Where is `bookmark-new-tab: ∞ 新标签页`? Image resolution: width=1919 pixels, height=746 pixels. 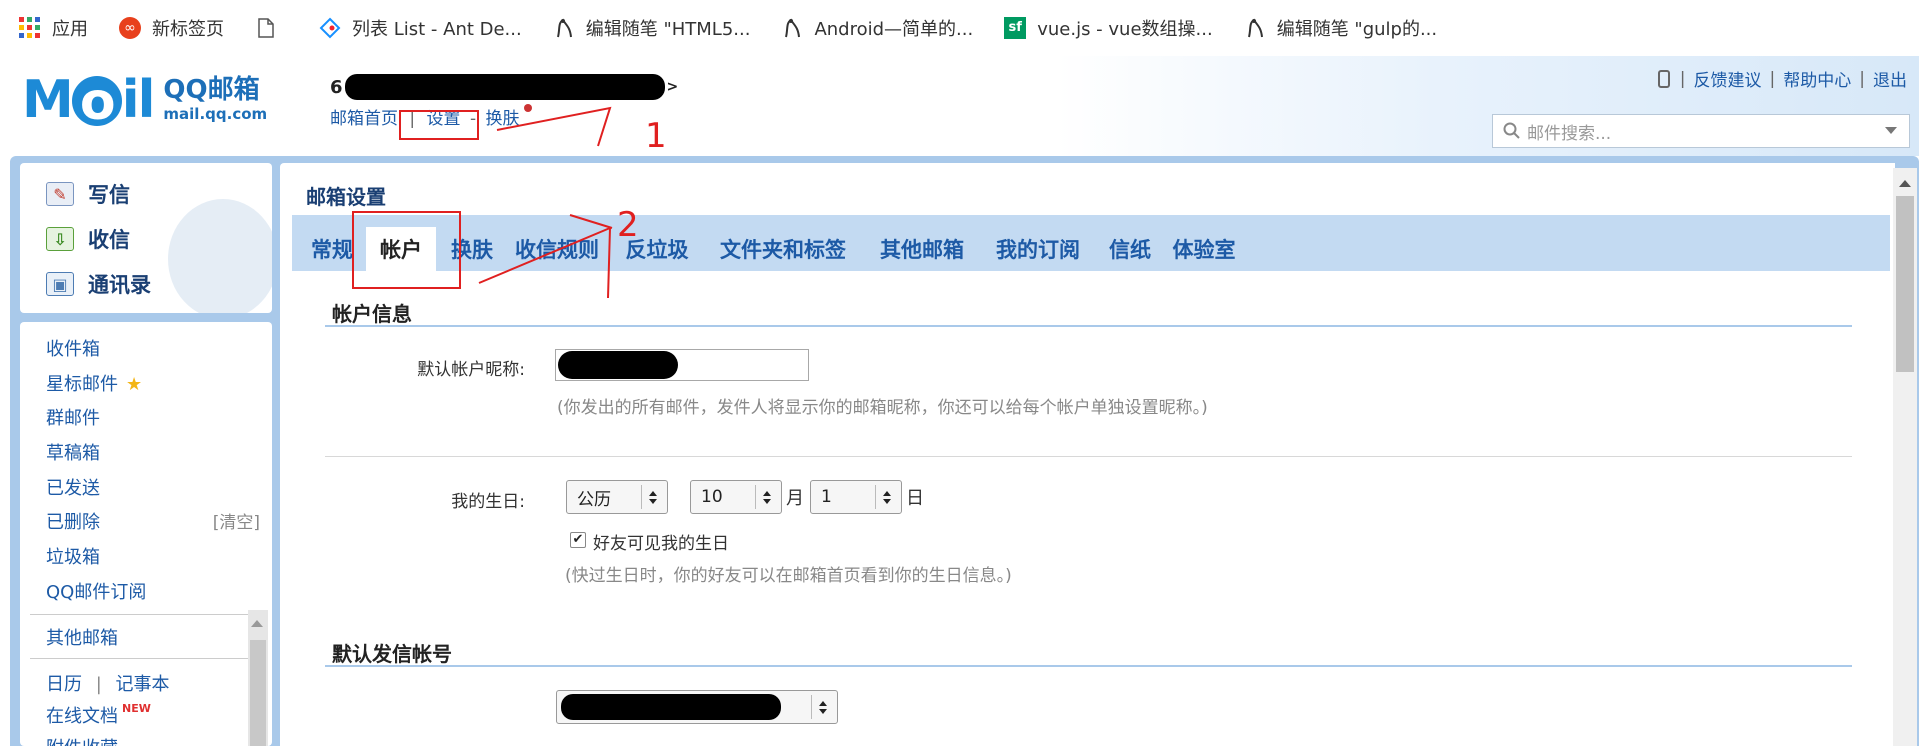
bookmark-new-tab: ∞ 新标签页 is located at coordinates (171, 28).